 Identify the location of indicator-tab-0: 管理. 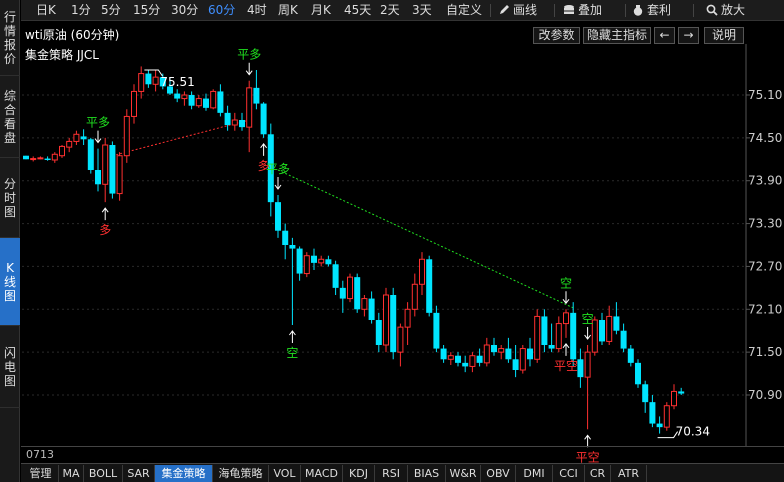
(41, 473).